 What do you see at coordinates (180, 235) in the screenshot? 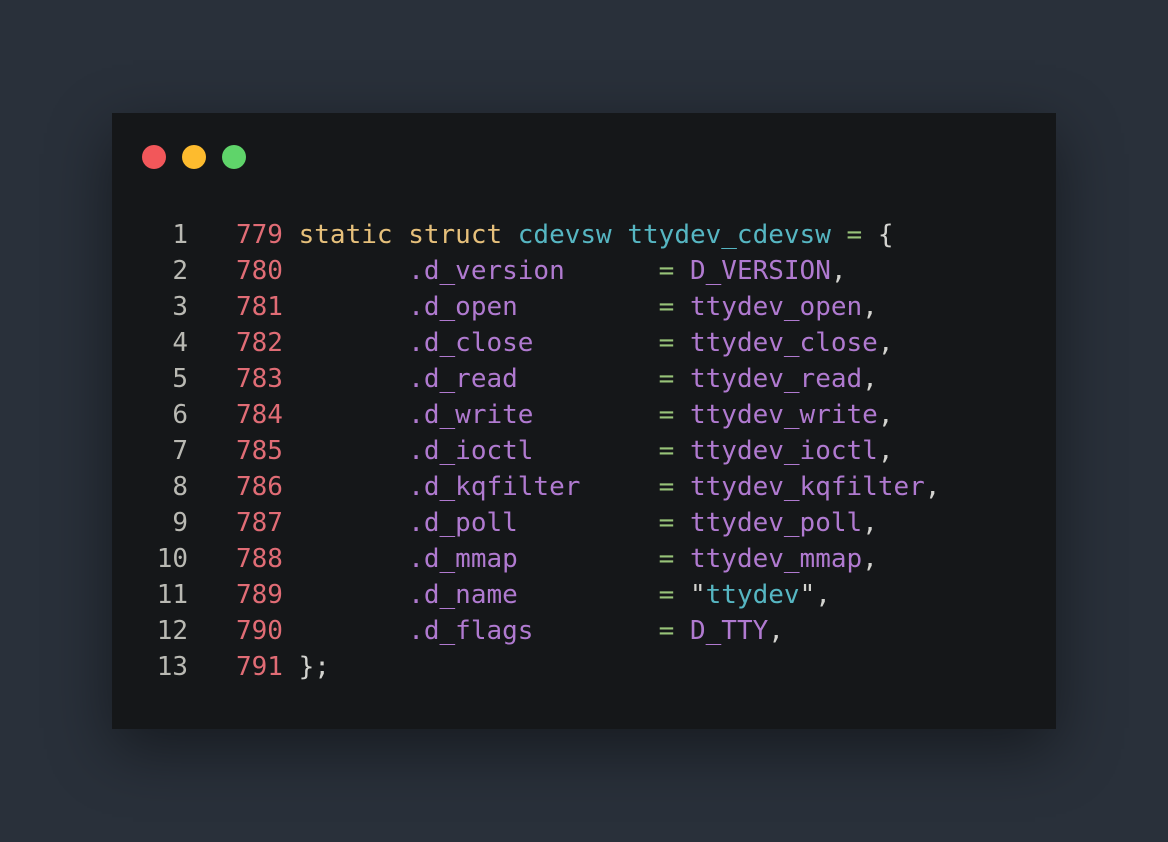
I see `line-number: 1` at bounding box center [180, 235].